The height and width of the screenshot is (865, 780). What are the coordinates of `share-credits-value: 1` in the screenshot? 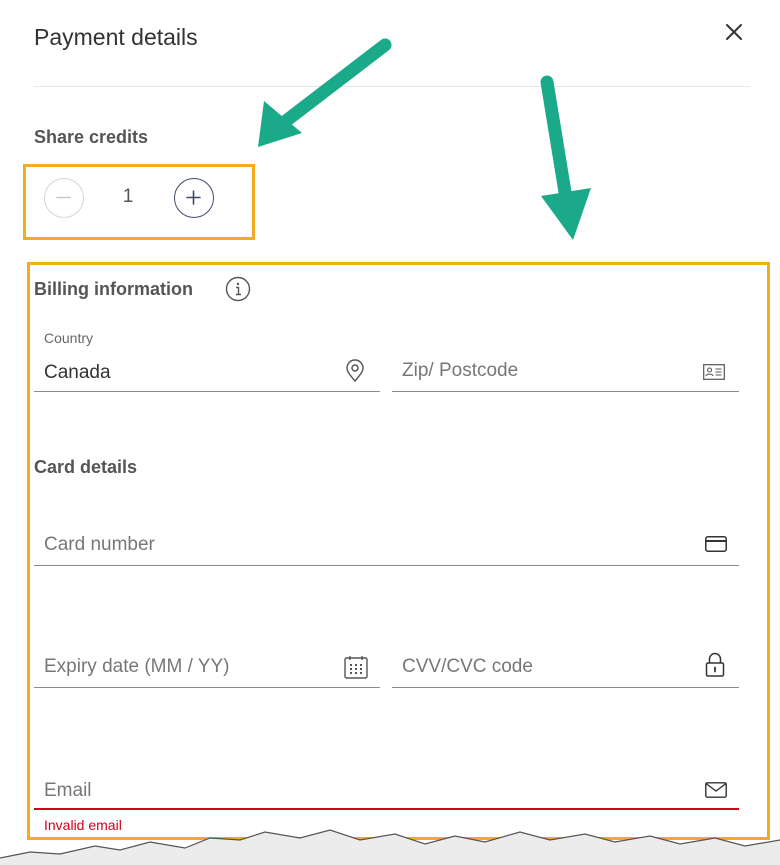 It's located at (128, 196).